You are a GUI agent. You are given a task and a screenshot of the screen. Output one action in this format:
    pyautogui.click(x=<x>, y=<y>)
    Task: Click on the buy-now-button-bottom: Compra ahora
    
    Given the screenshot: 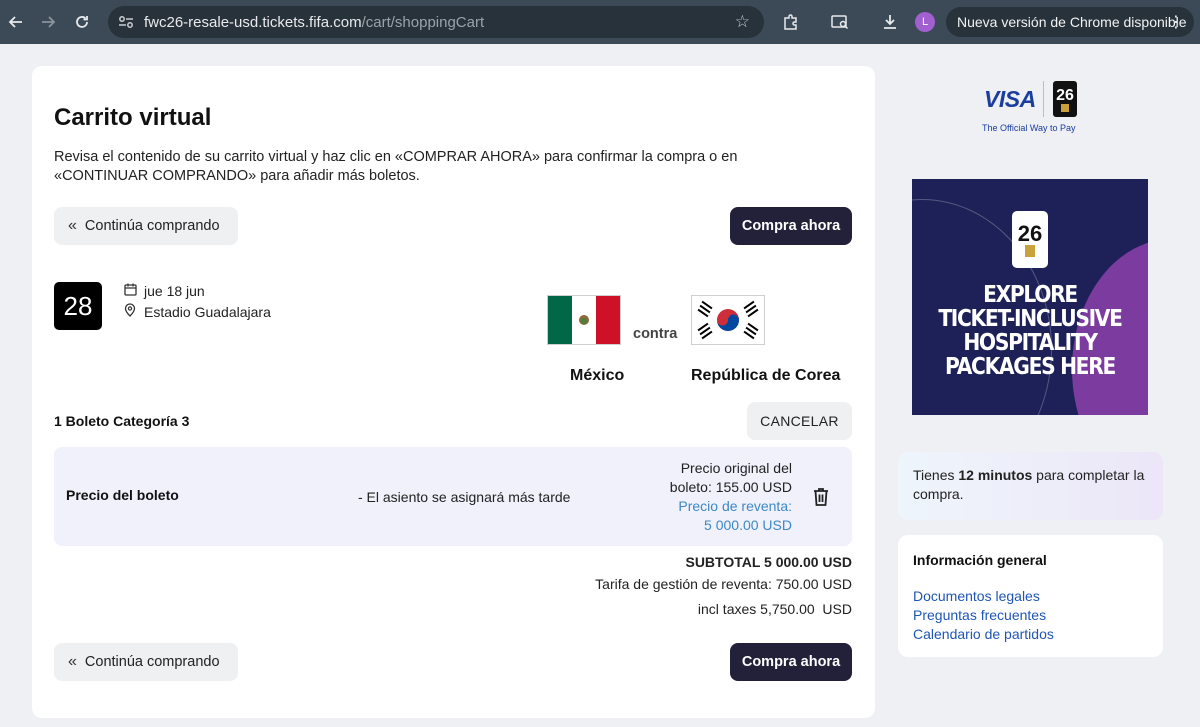 What is the action you would take?
    pyautogui.click(x=791, y=662)
    